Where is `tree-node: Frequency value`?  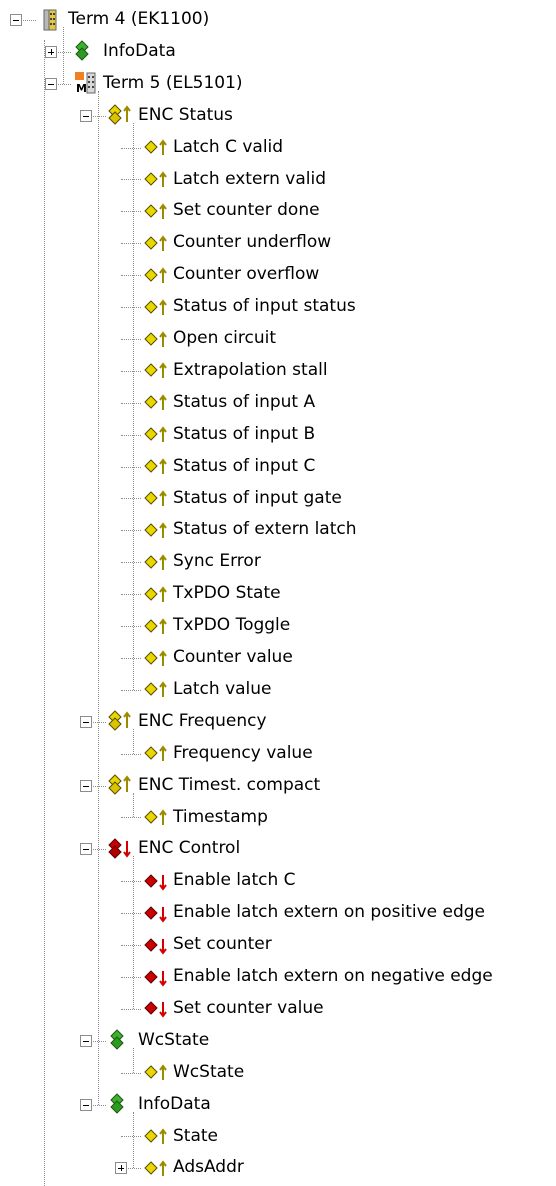
tree-node: Frequency value is located at coordinates (228, 753).